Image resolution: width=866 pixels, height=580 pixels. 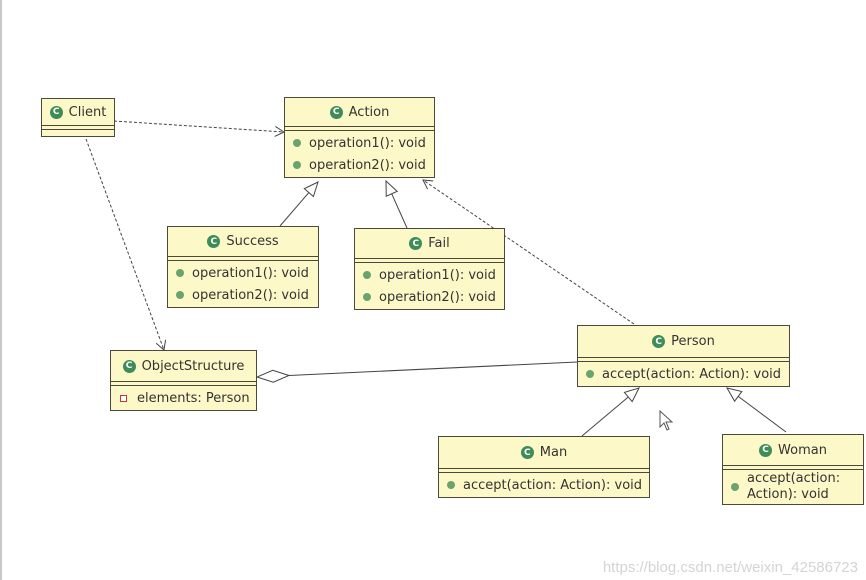 What do you see at coordinates (553, 452) in the screenshot?
I see `class-name: Man` at bounding box center [553, 452].